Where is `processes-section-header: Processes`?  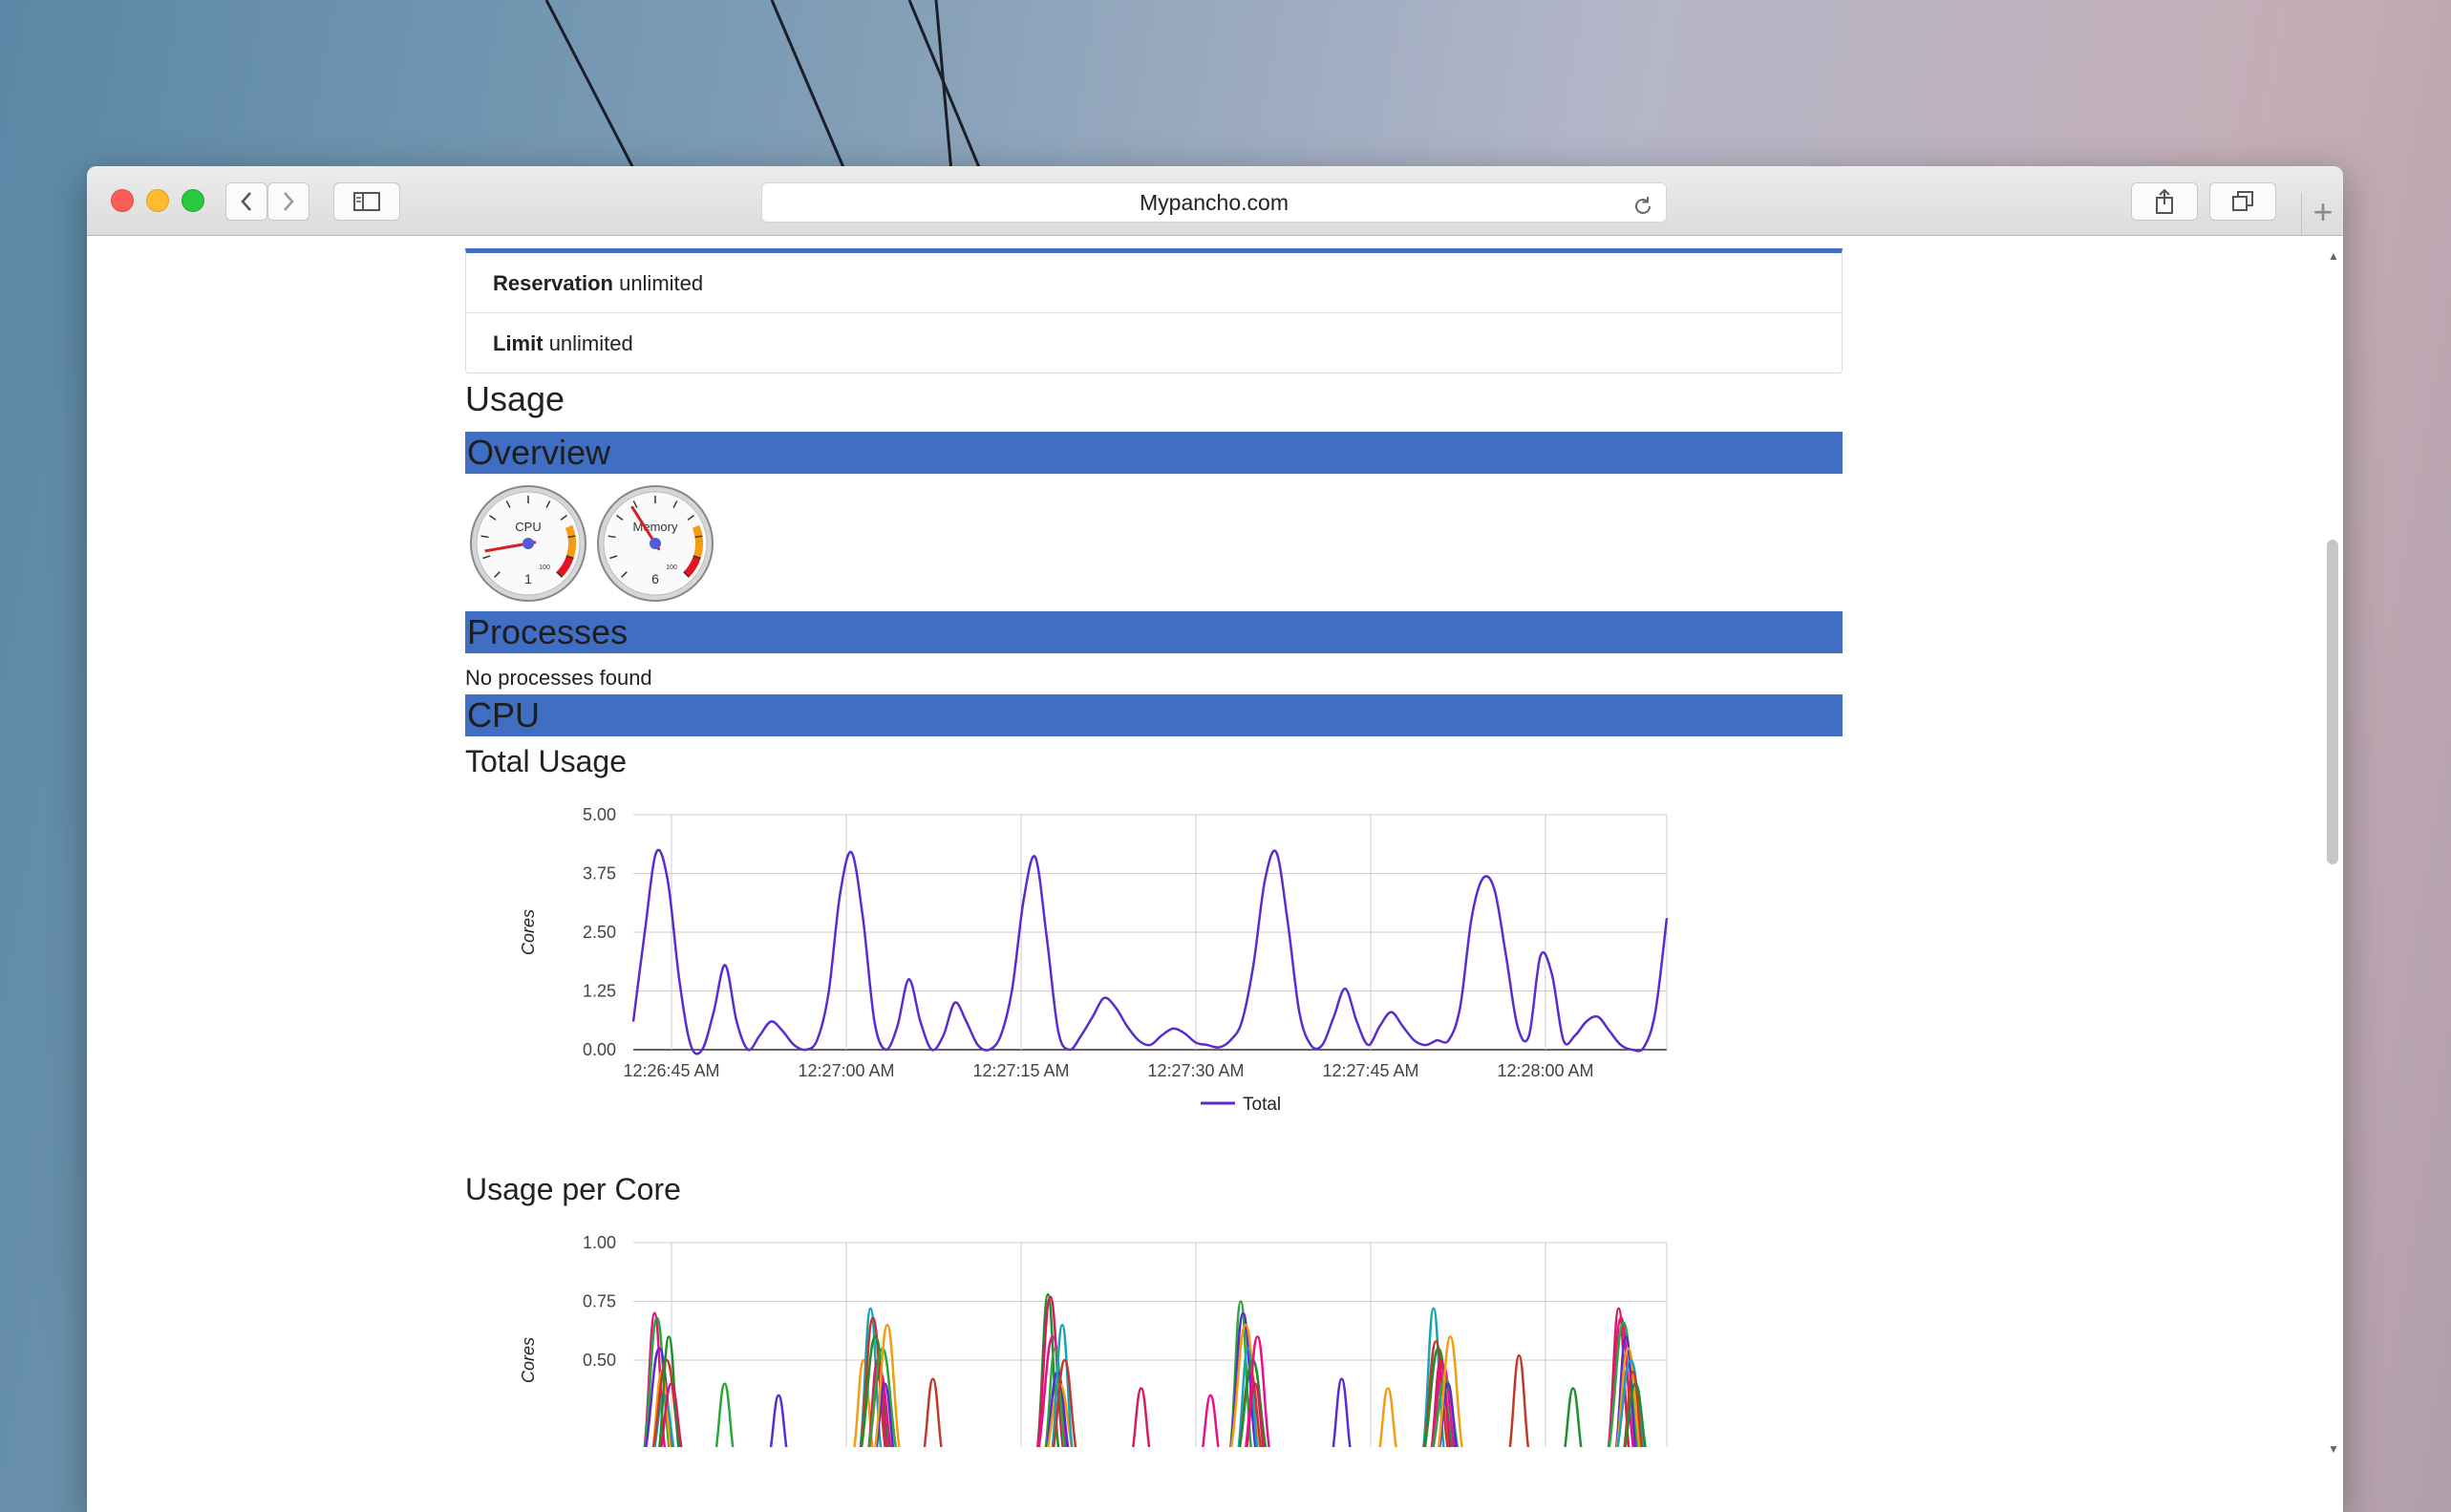
processes-section-header: Processes is located at coordinates (1154, 632).